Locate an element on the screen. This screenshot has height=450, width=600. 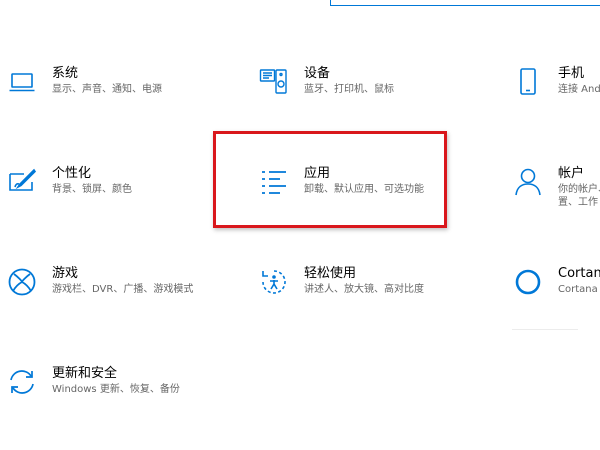
tile-title: 手机 is located at coordinates (571, 73).